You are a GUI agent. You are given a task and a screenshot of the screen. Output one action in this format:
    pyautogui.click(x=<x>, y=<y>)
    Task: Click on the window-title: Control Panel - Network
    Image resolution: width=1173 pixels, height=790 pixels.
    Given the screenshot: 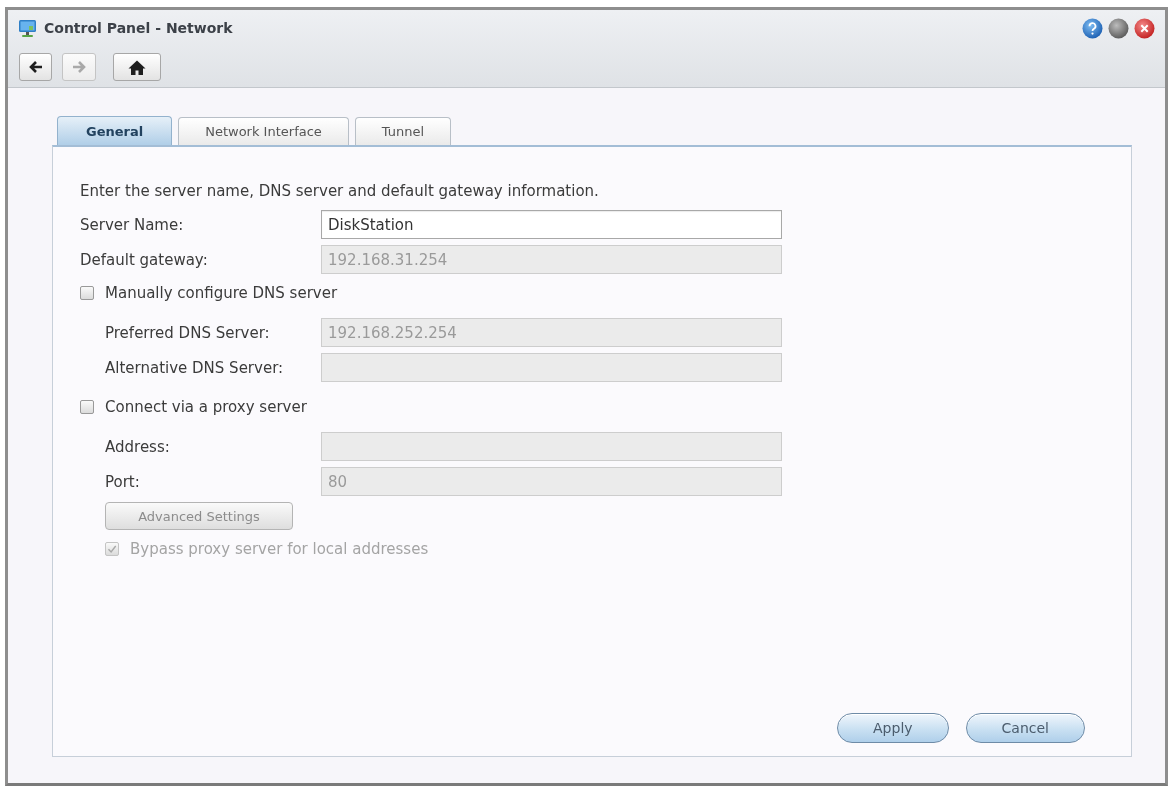 What is the action you would take?
    pyautogui.click(x=138, y=28)
    